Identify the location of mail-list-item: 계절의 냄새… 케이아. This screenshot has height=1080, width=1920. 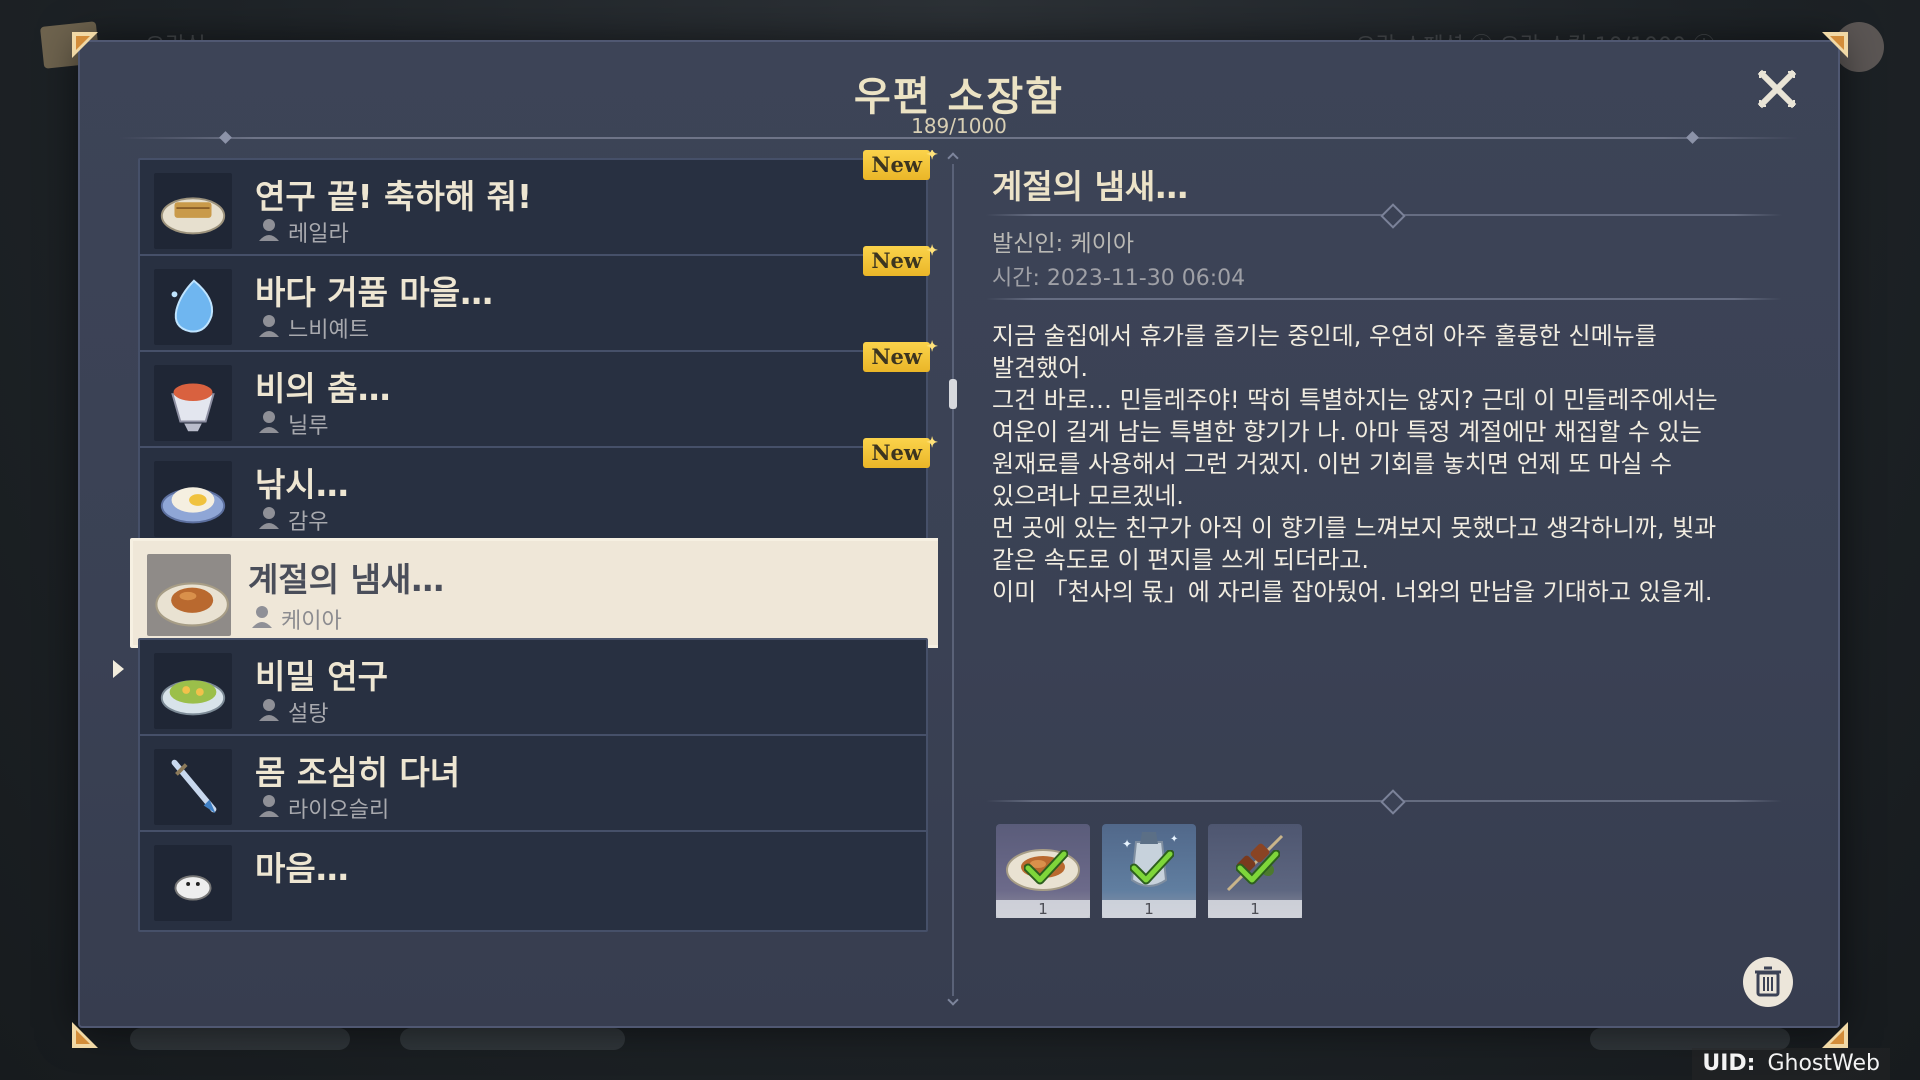
(534, 593).